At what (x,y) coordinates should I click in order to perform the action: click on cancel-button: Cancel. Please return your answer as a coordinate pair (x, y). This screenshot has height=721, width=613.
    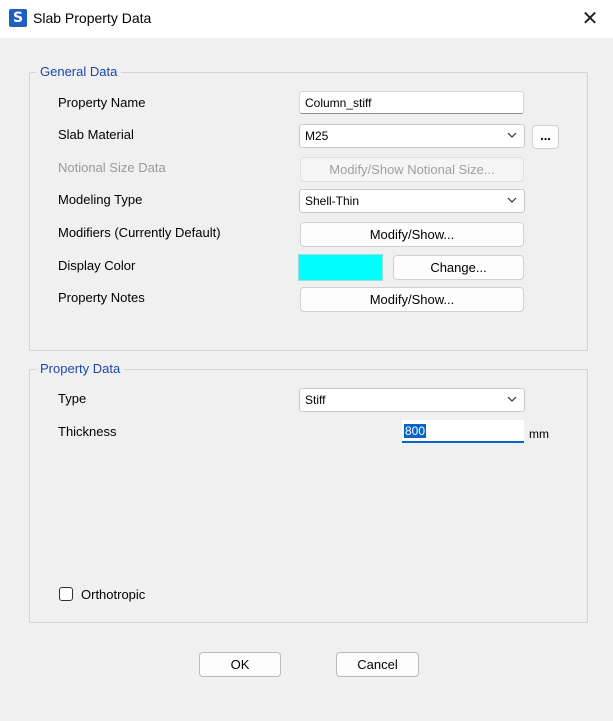
    Looking at the image, I should click on (377, 664).